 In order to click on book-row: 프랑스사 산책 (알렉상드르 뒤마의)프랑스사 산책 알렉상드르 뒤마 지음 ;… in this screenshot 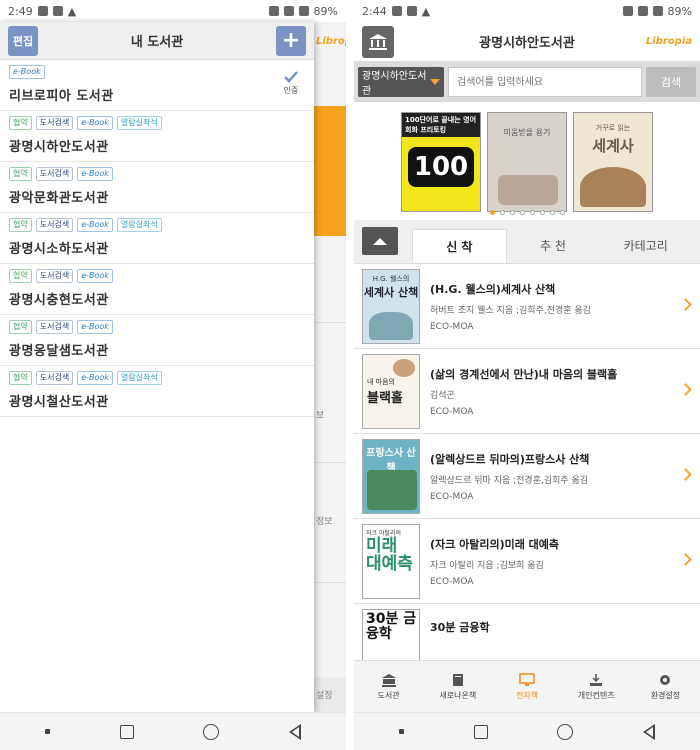, I will do `click(527, 476)`.